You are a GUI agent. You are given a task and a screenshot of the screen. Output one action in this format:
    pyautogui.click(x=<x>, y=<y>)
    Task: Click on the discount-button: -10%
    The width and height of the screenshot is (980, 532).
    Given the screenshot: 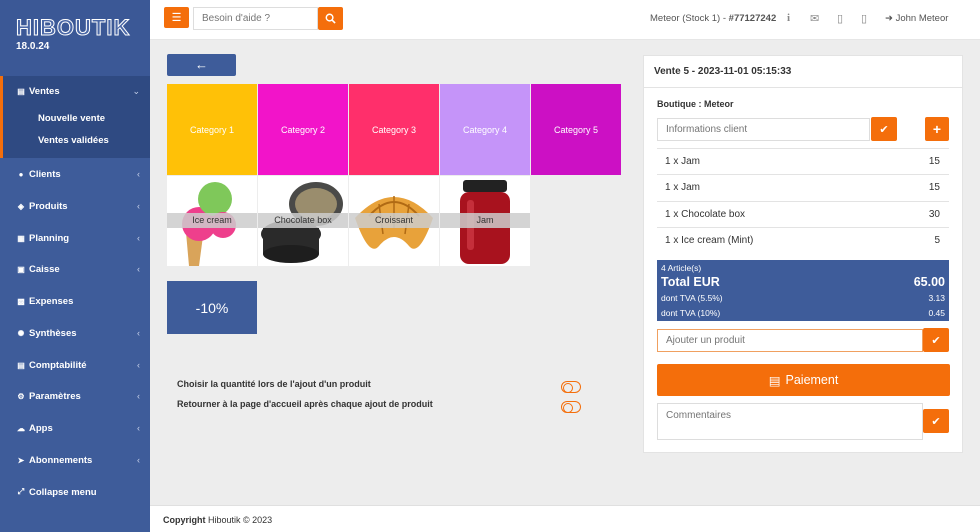 What is the action you would take?
    pyautogui.click(x=212, y=307)
    